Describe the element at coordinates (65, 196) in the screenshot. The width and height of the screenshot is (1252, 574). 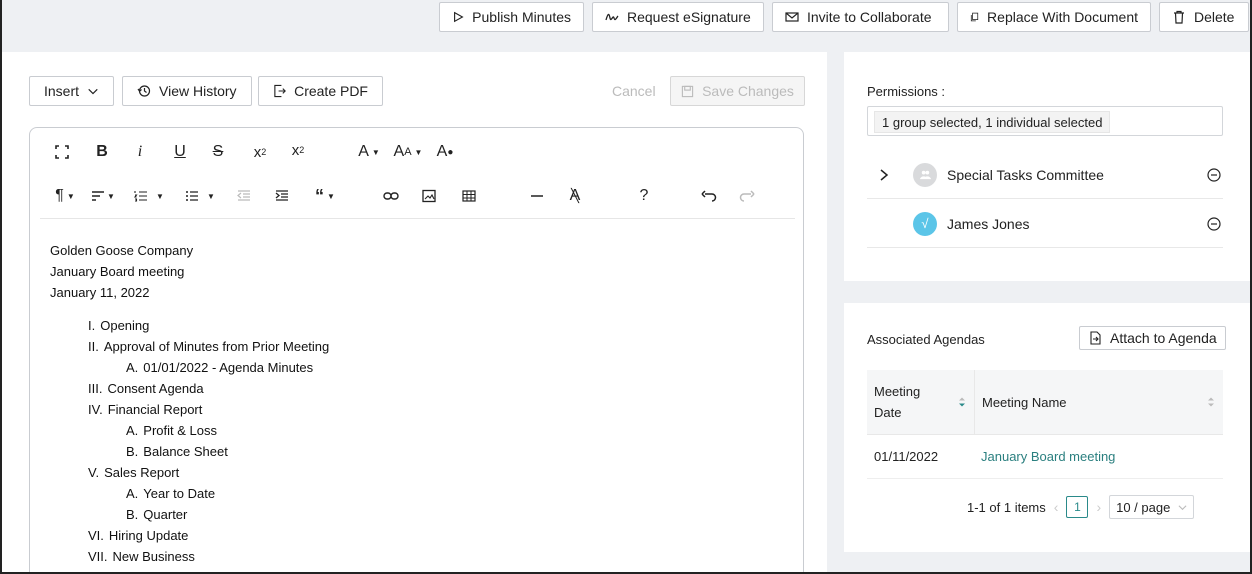
I see `paragraph-icon: ¶ ▼` at that location.